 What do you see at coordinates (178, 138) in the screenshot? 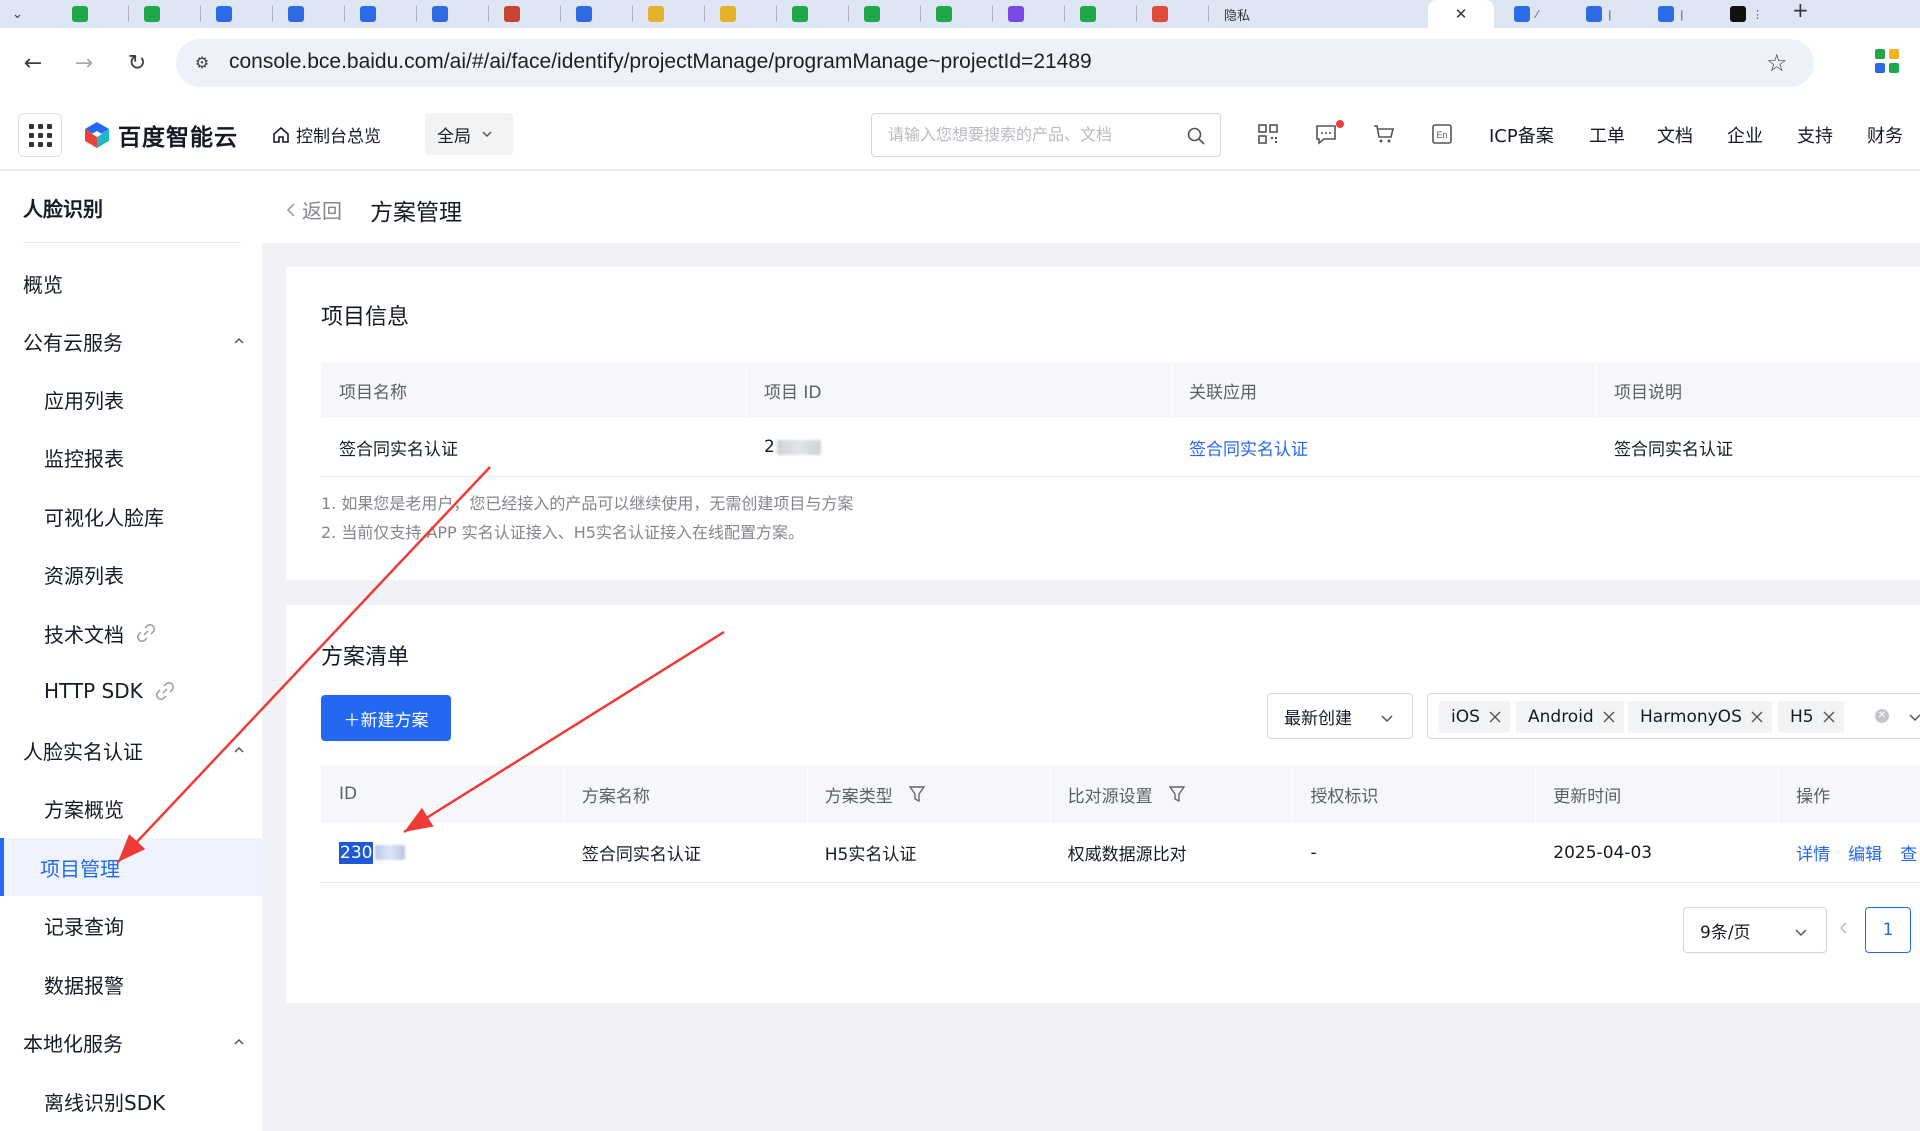
I see `logo-text: 百度智能云` at bounding box center [178, 138].